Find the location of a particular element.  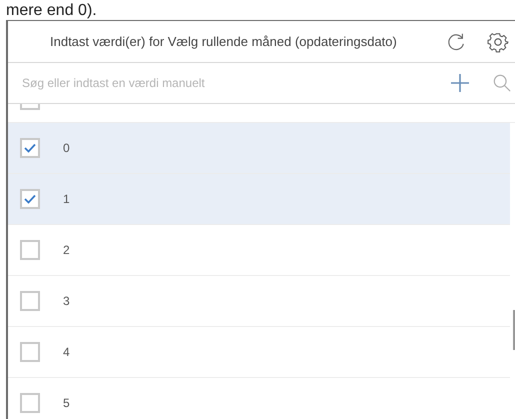

search-field: Søg eller indtast en værdi manuelt is located at coordinates (235, 83).